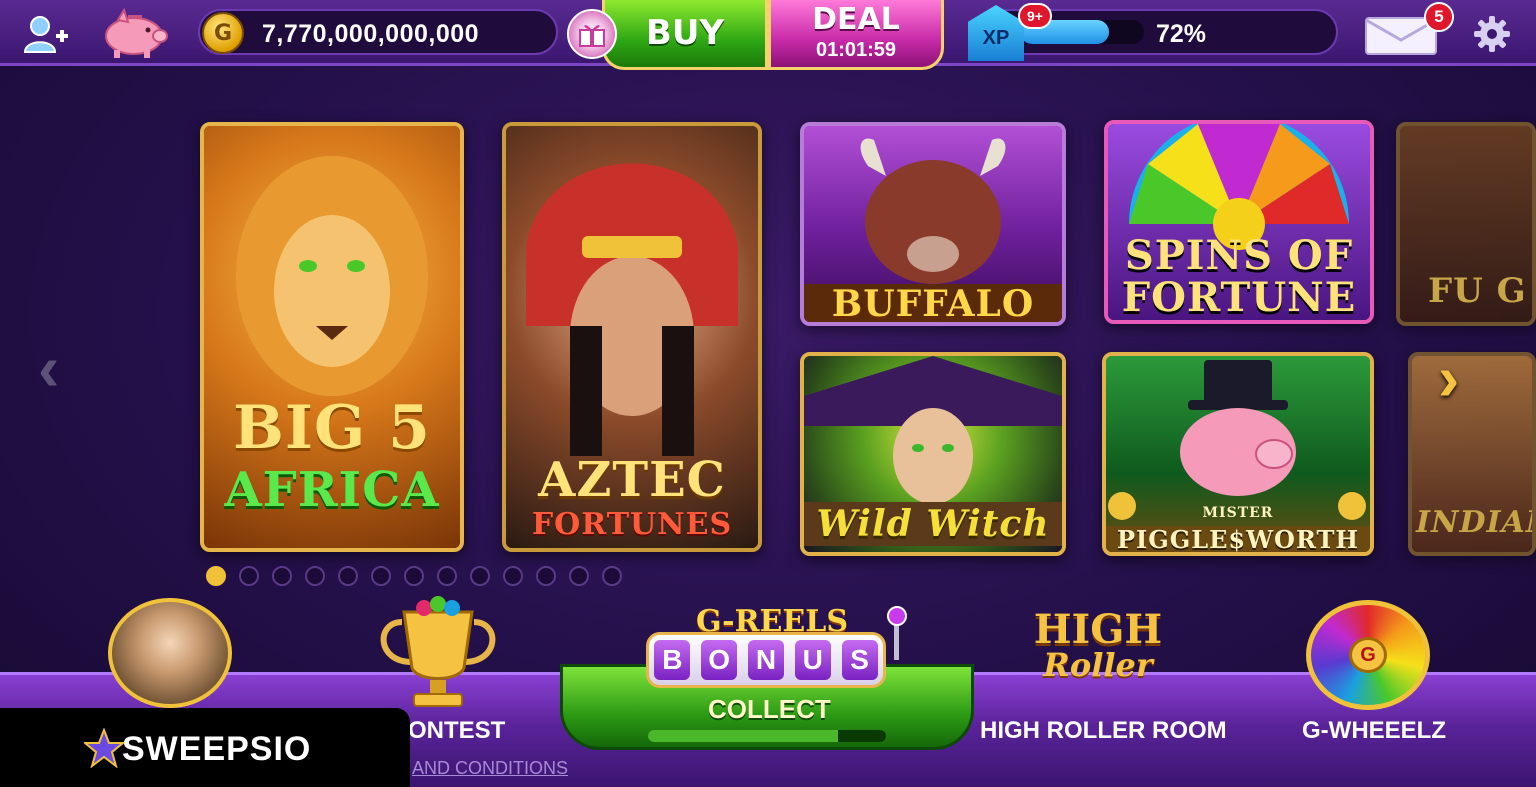 Image resolution: width=1536 pixels, height=787 pixels. What do you see at coordinates (719, 660) in the screenshot?
I see `bonus-letter: O` at bounding box center [719, 660].